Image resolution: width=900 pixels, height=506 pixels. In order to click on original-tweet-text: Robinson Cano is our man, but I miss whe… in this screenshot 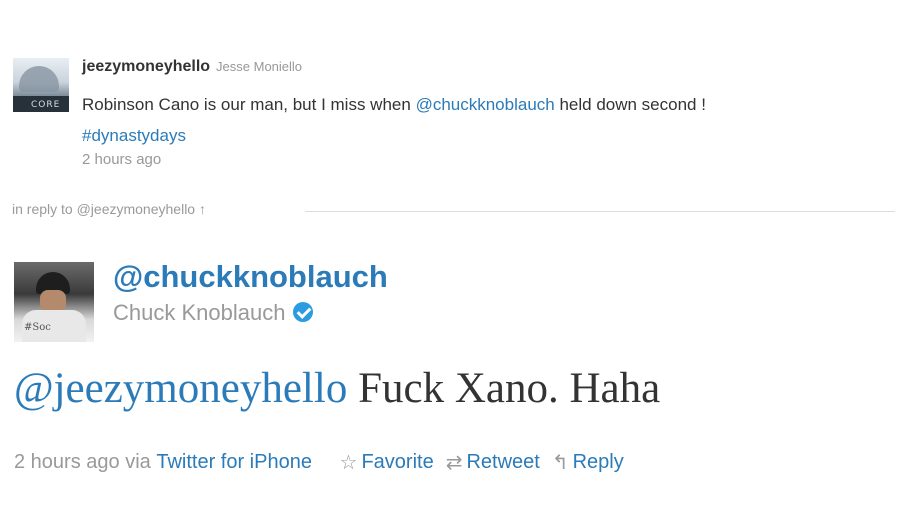, I will do `click(489, 120)`.